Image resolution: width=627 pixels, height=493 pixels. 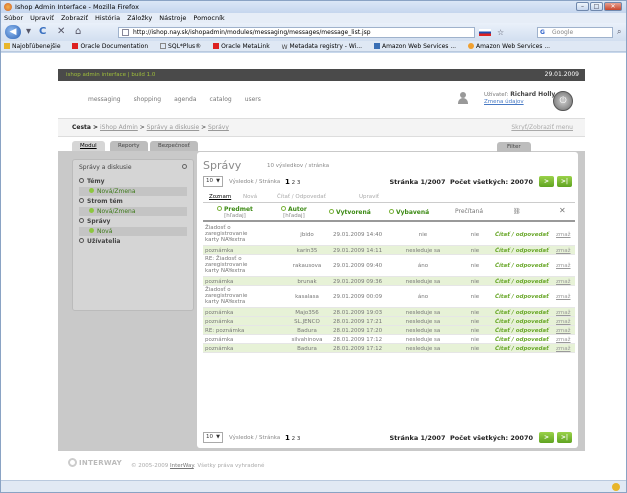 I want to click on breadcrumb-link: iShop Admin, so click(x=119, y=127).